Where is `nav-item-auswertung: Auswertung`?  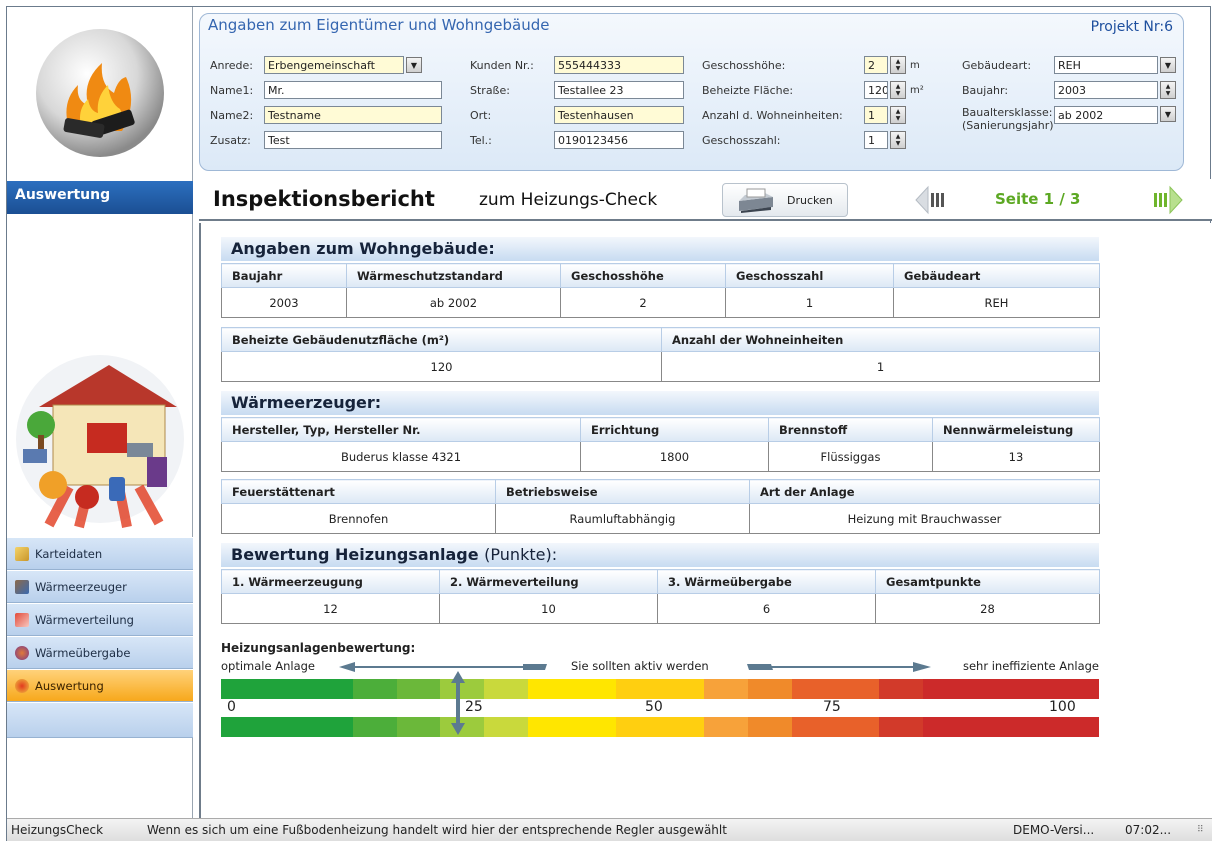
nav-item-auswertung: Auswertung is located at coordinates (100, 685).